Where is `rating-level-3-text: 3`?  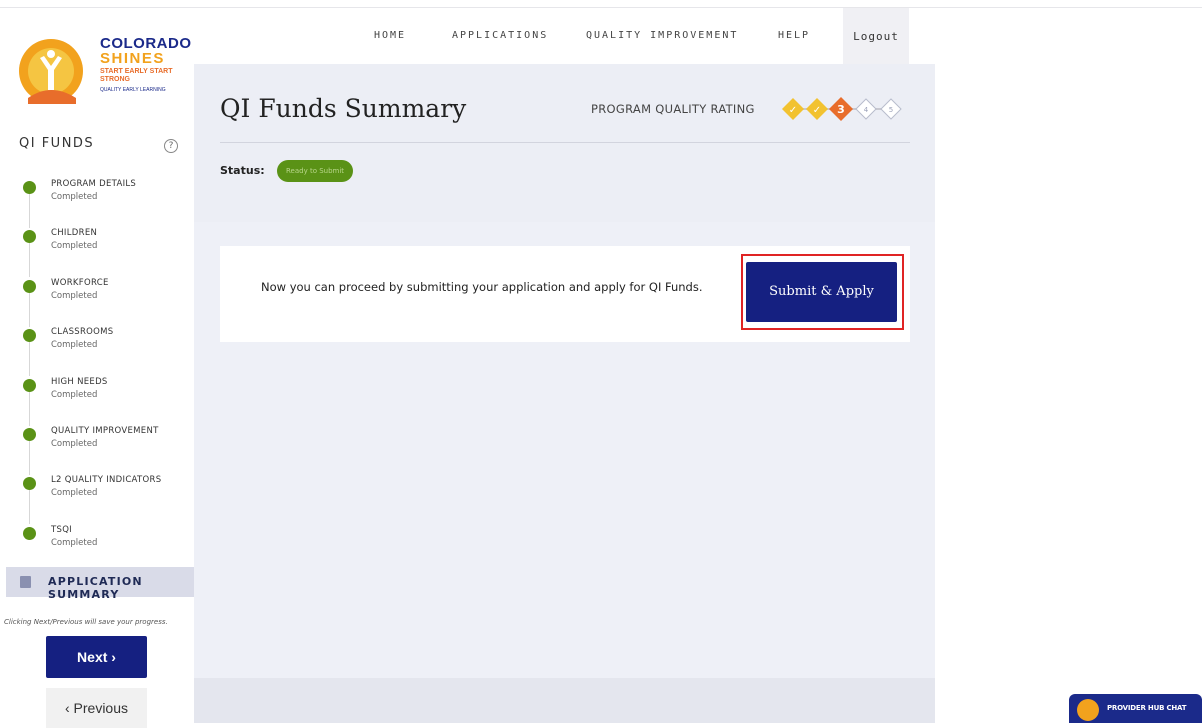 rating-level-3-text: 3 is located at coordinates (841, 109).